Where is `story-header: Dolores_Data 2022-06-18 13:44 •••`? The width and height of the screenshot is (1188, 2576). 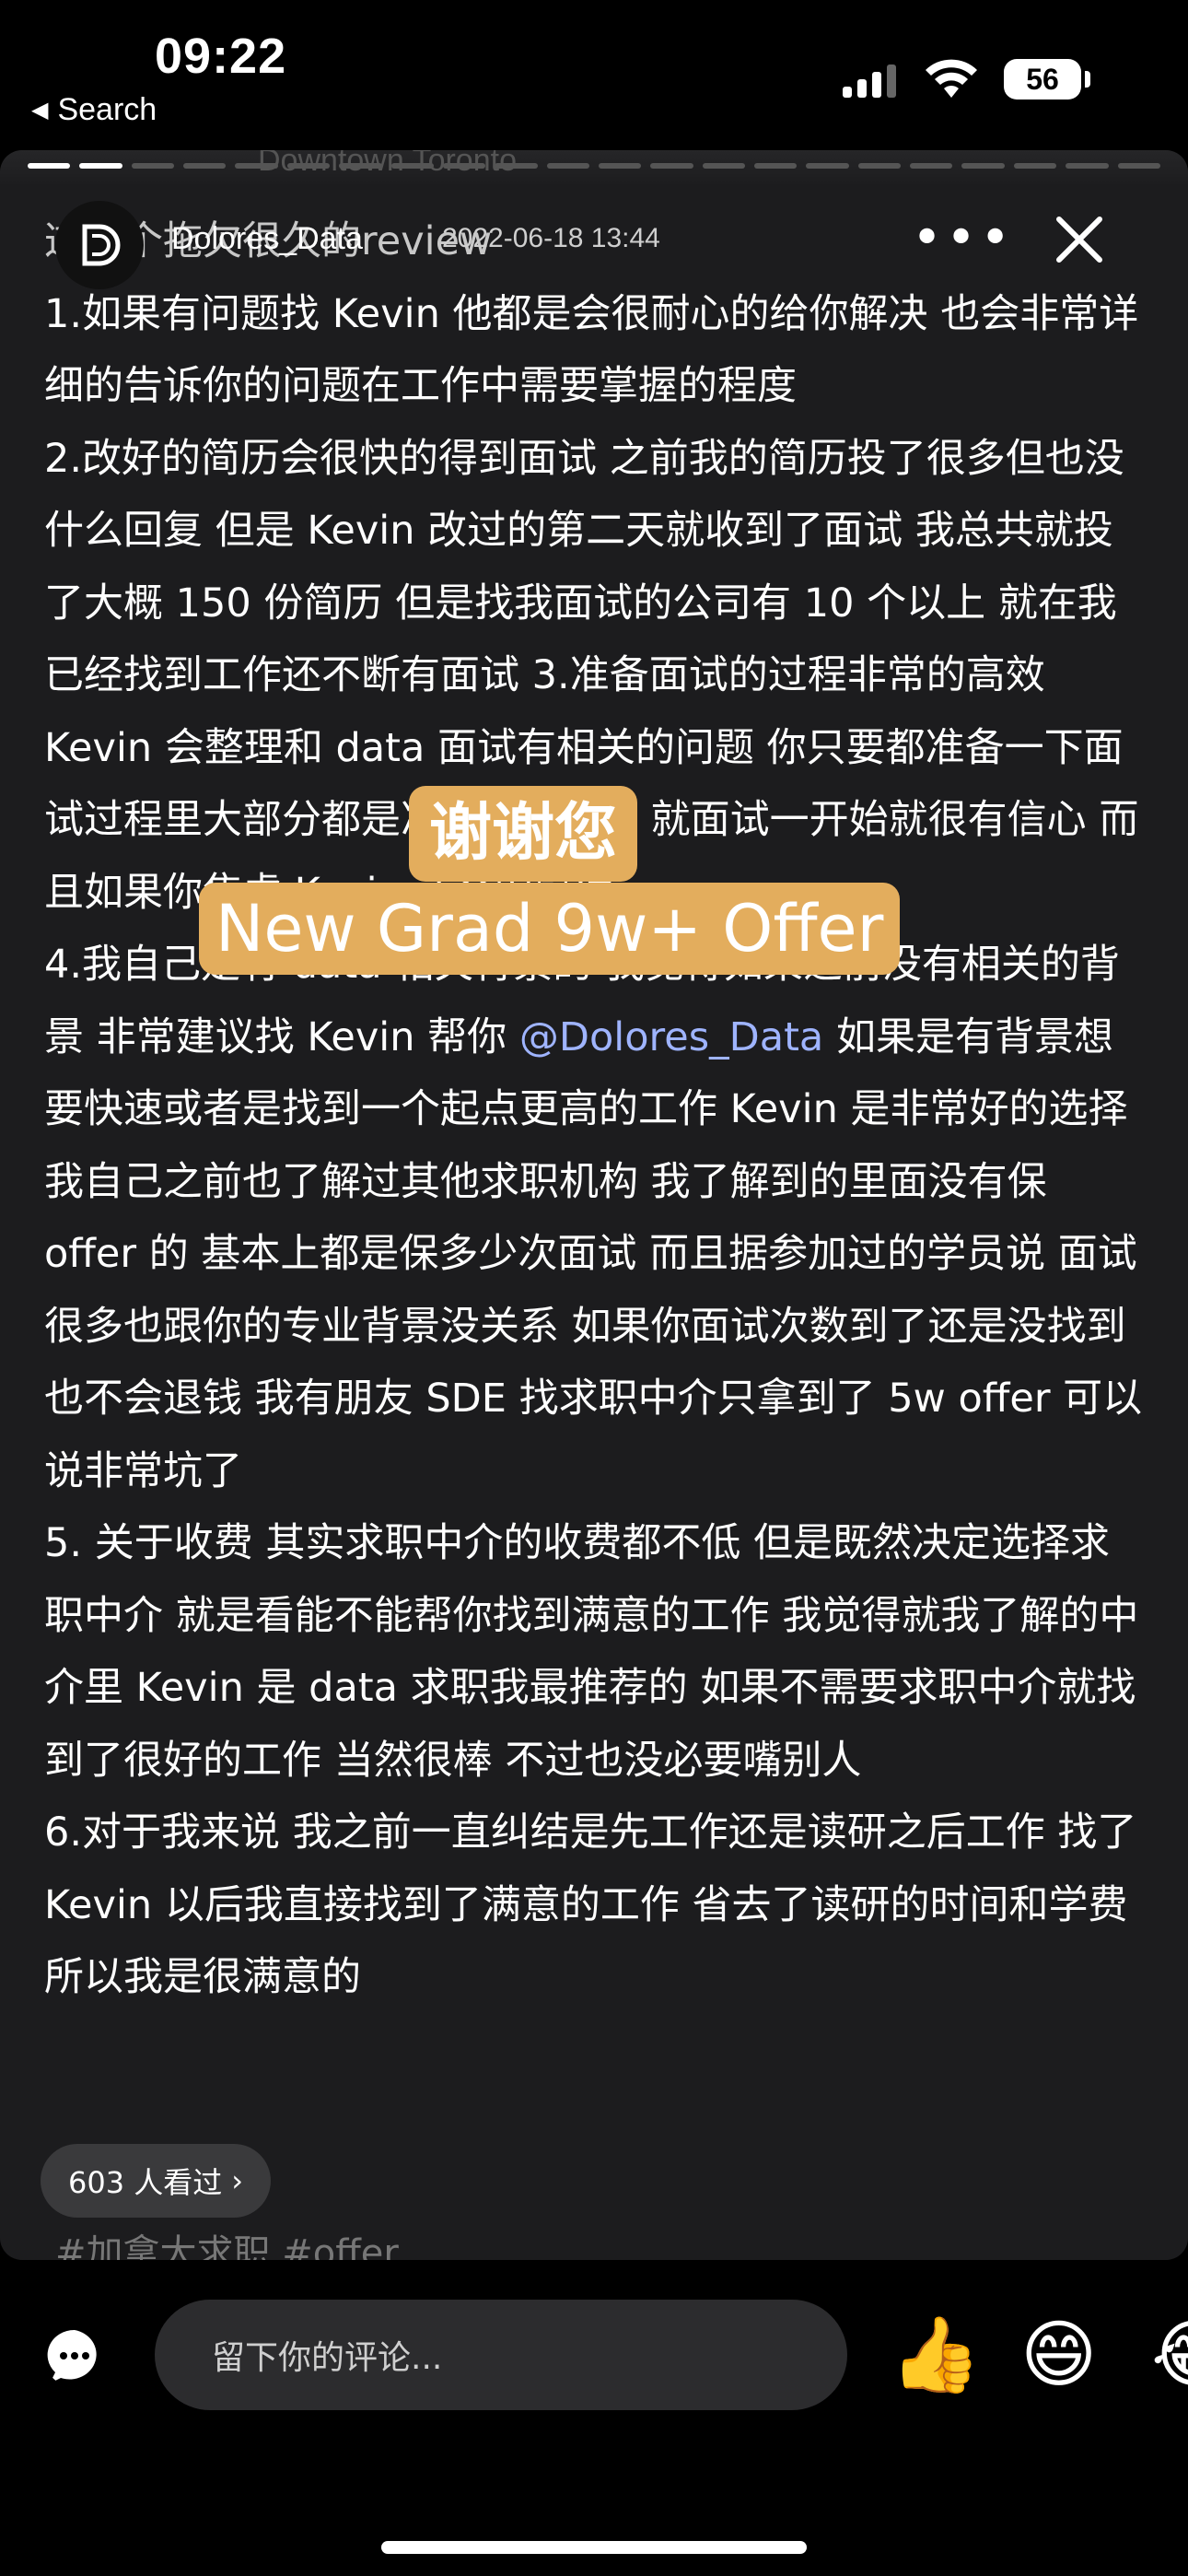
story-header: Dolores_Data 2022-06-18 13:44 ••• is located at coordinates (598, 247).